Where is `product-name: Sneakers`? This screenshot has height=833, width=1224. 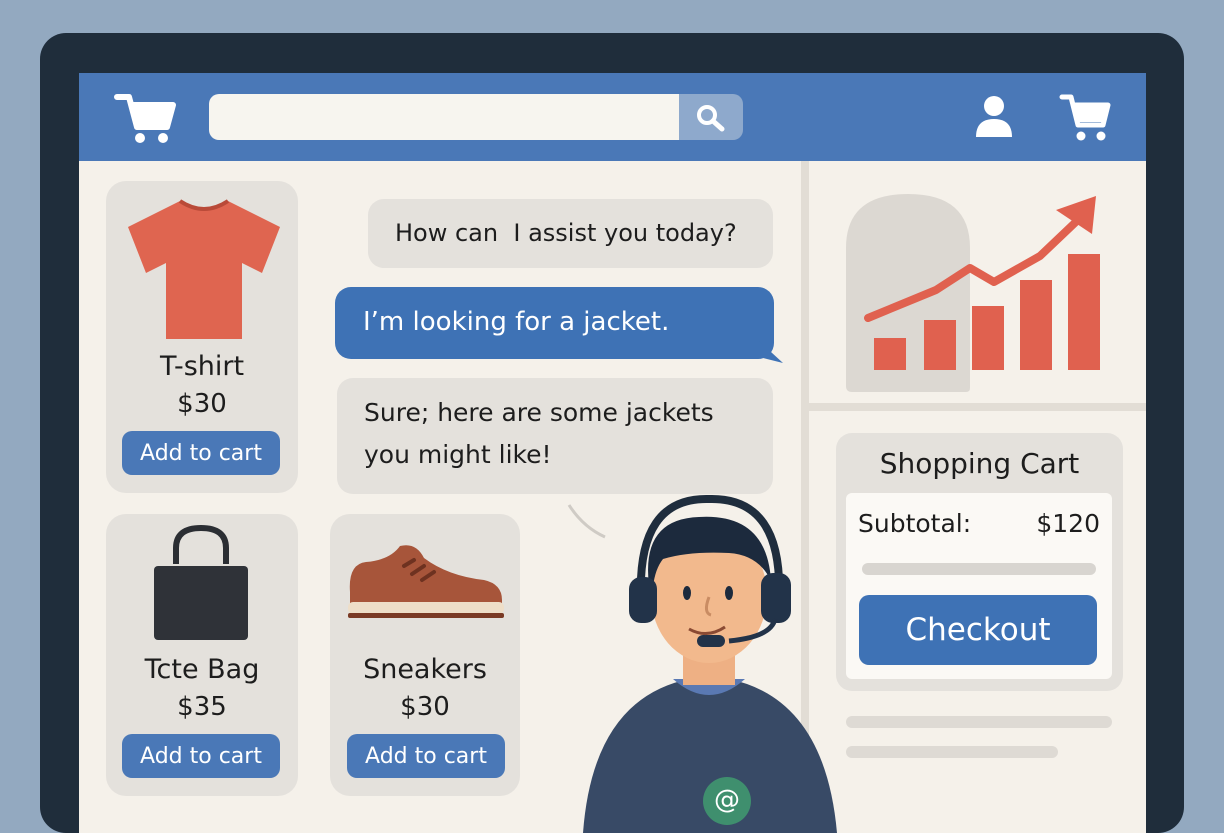 product-name: Sneakers is located at coordinates (425, 669).